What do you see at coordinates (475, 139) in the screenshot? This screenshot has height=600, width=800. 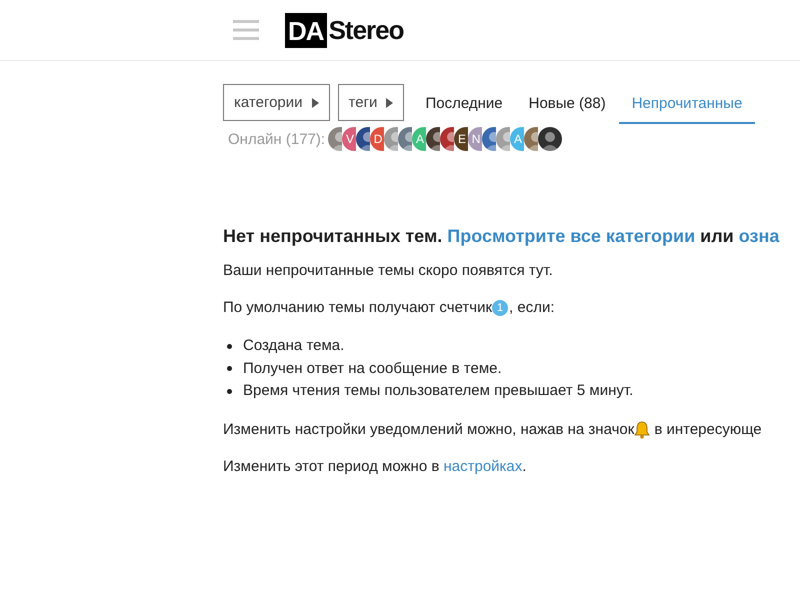 I see `user-avatar: N` at bounding box center [475, 139].